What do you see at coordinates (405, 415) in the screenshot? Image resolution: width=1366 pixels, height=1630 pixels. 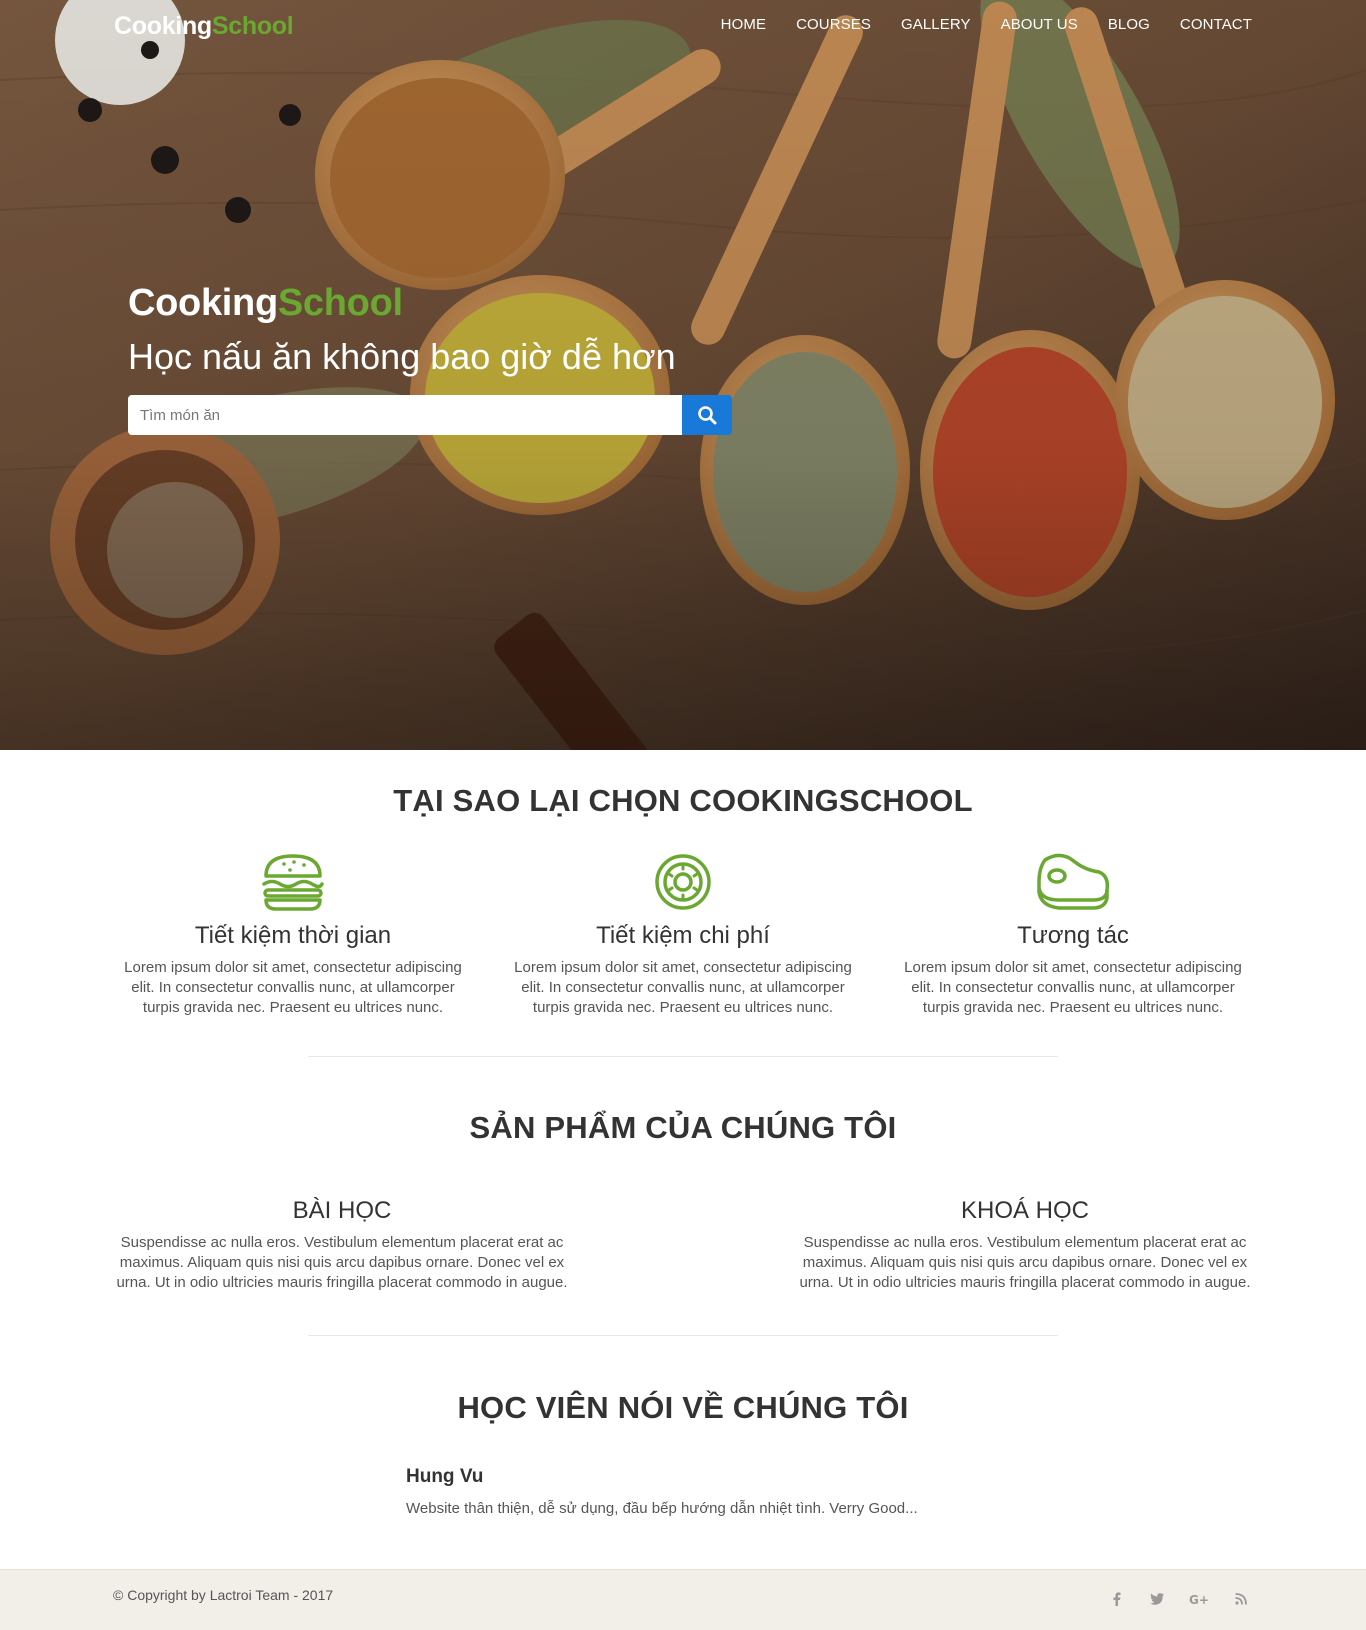 I see `search-input` at bounding box center [405, 415].